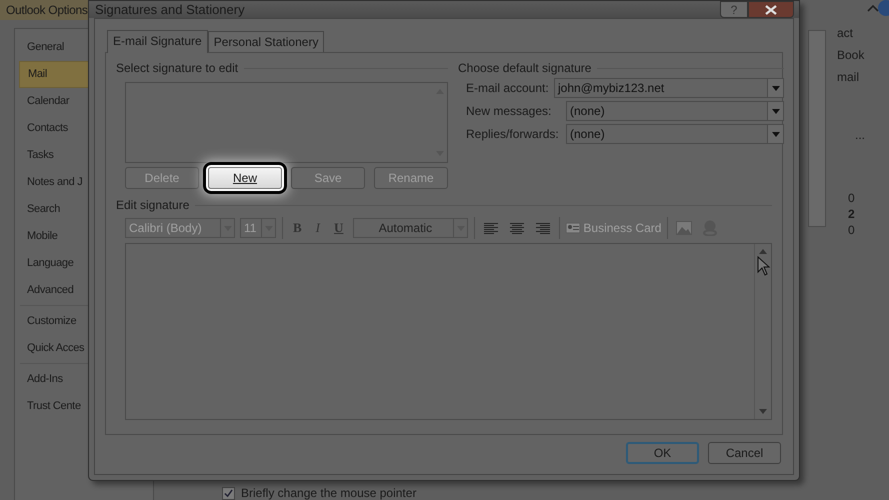  What do you see at coordinates (850, 55) in the screenshot?
I see `ribbon-item: Book` at bounding box center [850, 55].